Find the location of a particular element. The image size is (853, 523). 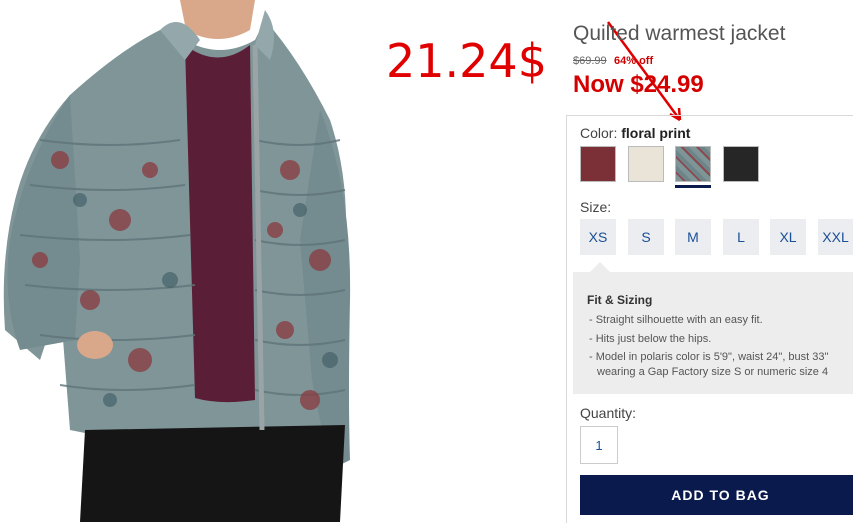

add-to-bag-button: ADD TO BAG is located at coordinates (716, 495).